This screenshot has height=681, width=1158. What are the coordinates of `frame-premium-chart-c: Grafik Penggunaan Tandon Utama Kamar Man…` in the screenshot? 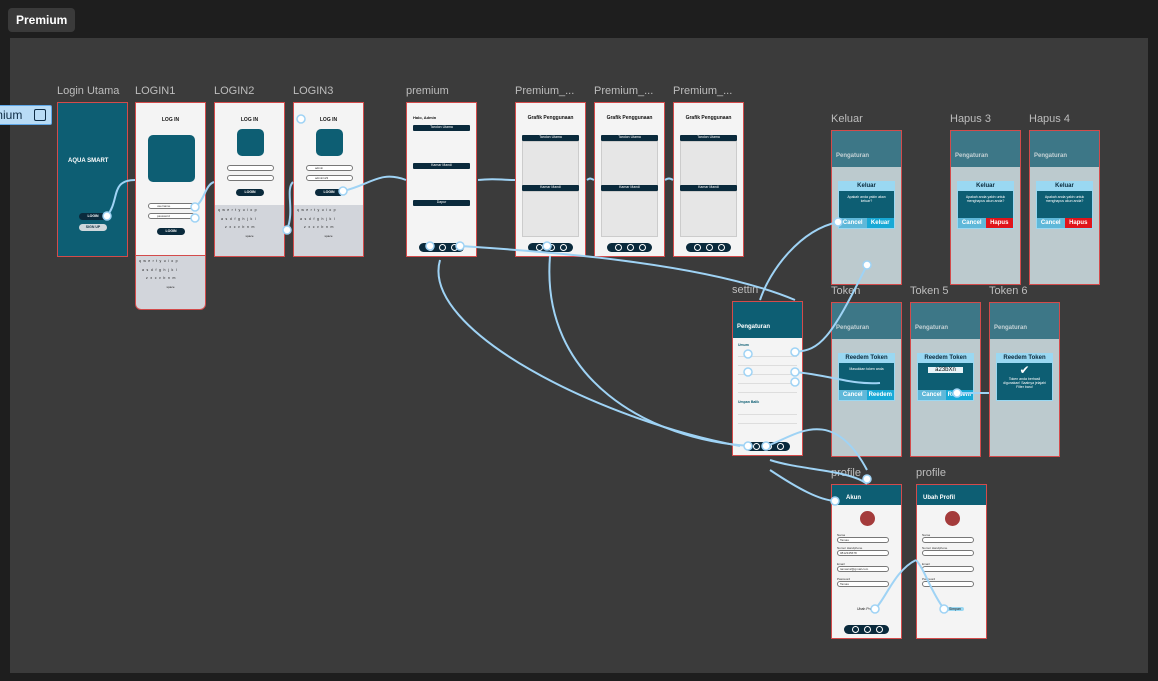 It's located at (708, 179).